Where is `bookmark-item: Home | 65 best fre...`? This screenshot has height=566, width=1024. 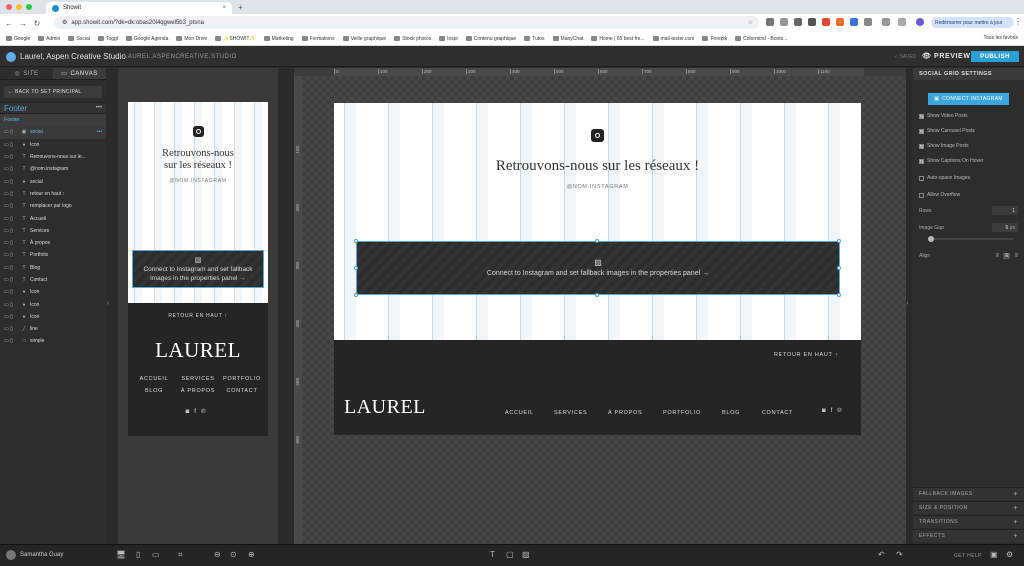
bookmark-item: Home | 65 best fre... is located at coordinates (618, 39).